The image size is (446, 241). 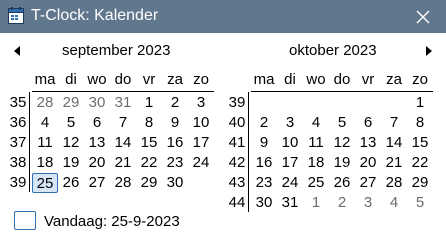 I want to click on weekday-header: za, so click(x=175, y=79).